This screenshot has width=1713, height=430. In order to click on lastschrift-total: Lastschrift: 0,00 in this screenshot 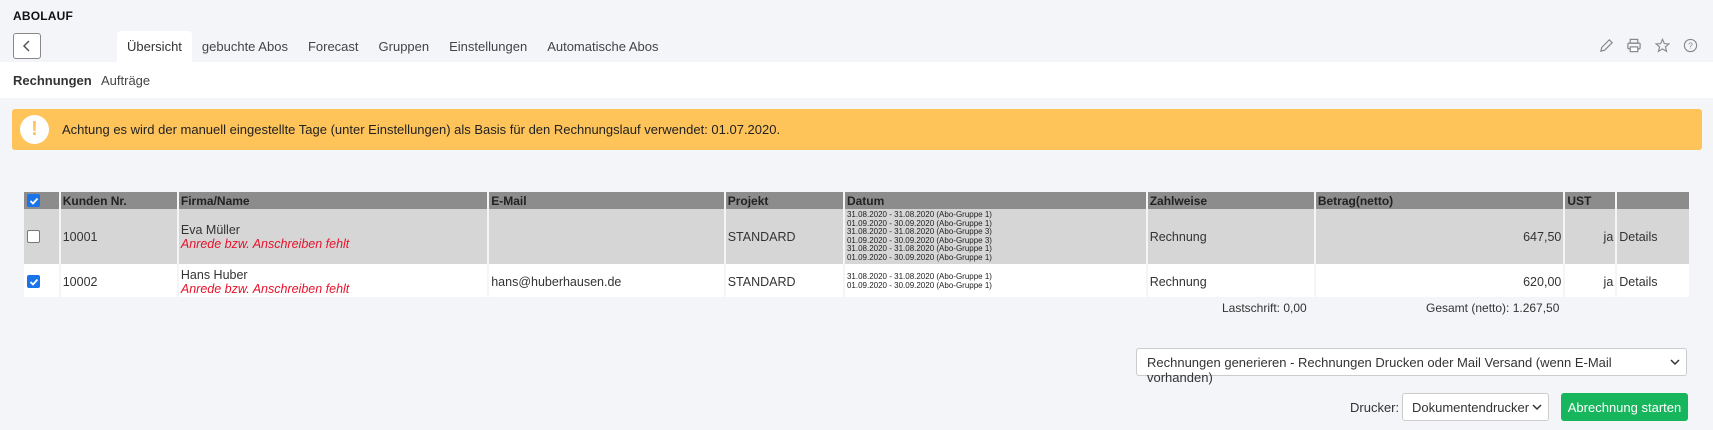, I will do `click(1264, 308)`.